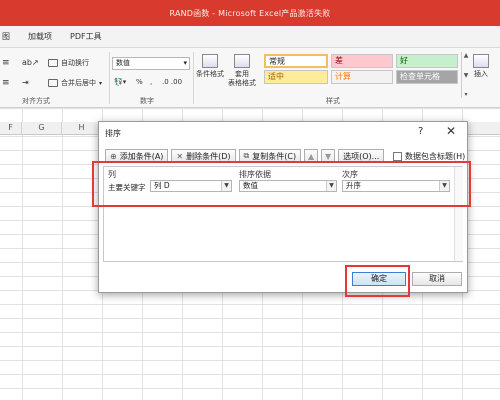 This screenshot has width=500, height=400. What do you see at coordinates (112, 174) in the screenshot?
I see `header-column: 列` at bounding box center [112, 174].